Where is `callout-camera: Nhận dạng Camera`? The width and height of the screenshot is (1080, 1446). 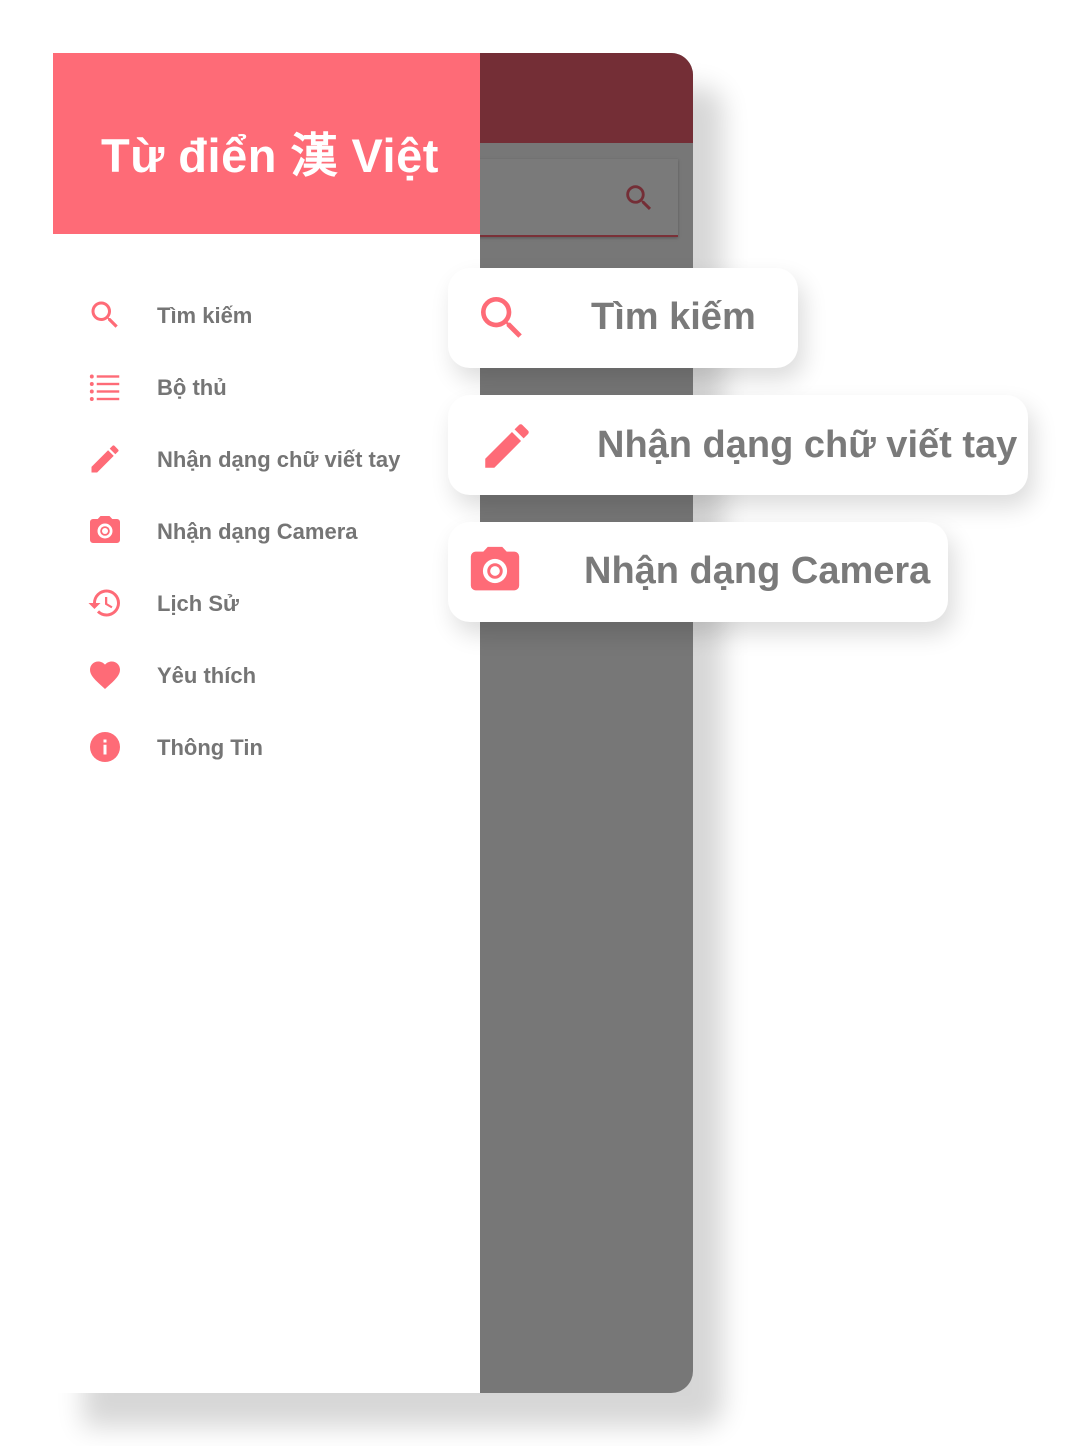 callout-camera: Nhận dạng Camera is located at coordinates (698, 572).